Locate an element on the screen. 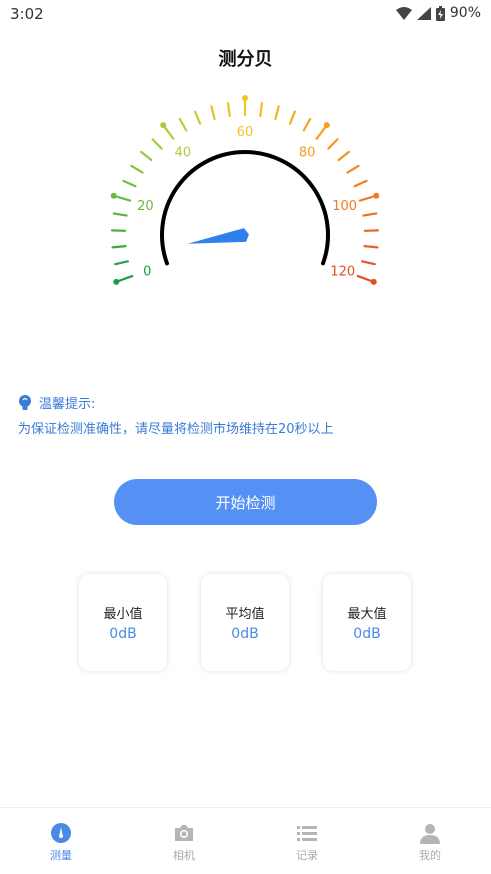 The height and width of the screenshot is (874, 491). gauge-tick-label: 0 is located at coordinates (147, 272).